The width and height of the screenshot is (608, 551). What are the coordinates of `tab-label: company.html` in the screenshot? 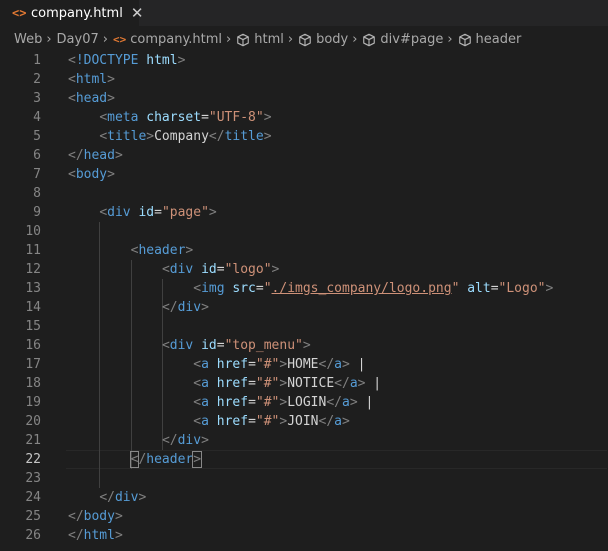 It's located at (77, 13).